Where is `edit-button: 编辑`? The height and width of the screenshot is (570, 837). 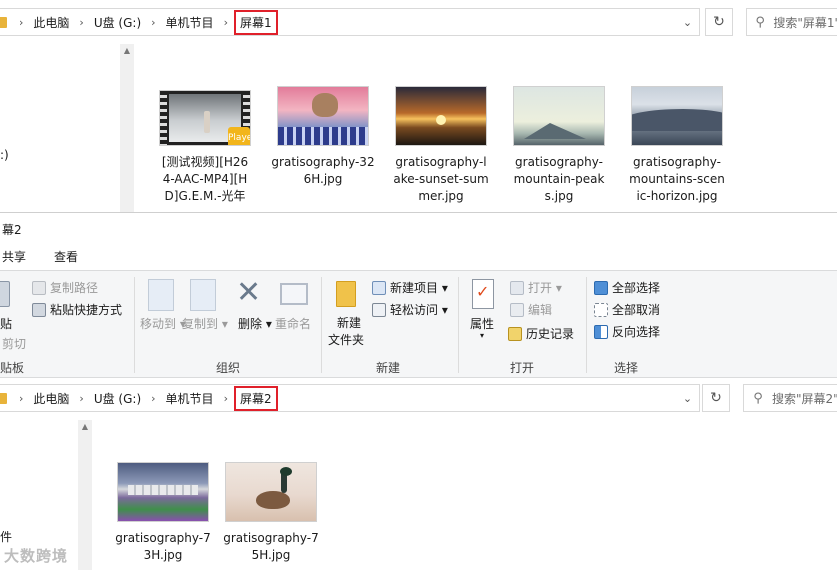
edit-button: 编辑 is located at coordinates (531, 309).